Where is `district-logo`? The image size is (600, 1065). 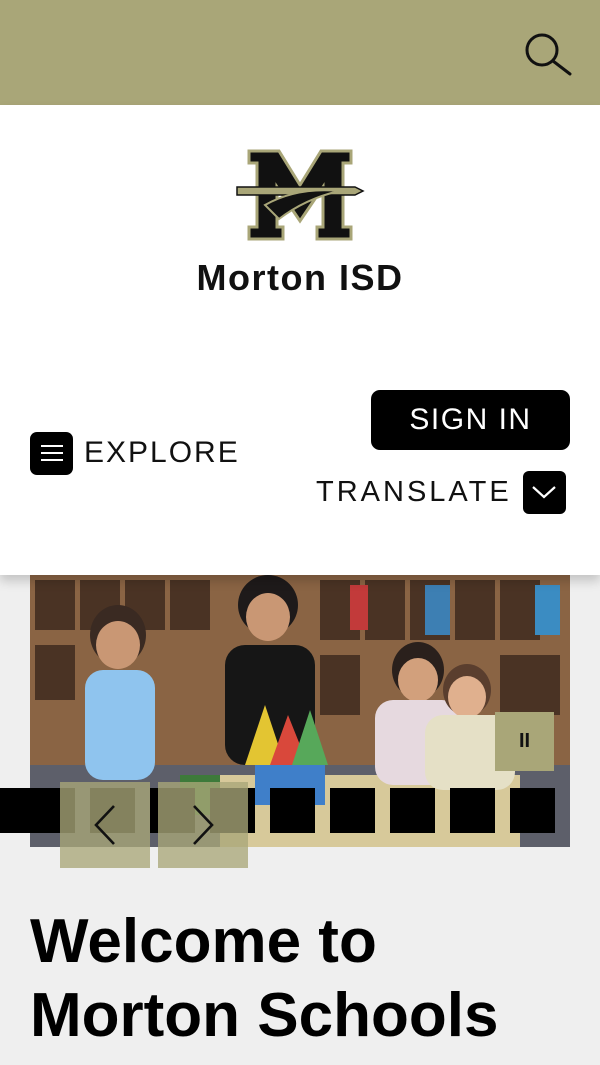 district-logo is located at coordinates (300, 195).